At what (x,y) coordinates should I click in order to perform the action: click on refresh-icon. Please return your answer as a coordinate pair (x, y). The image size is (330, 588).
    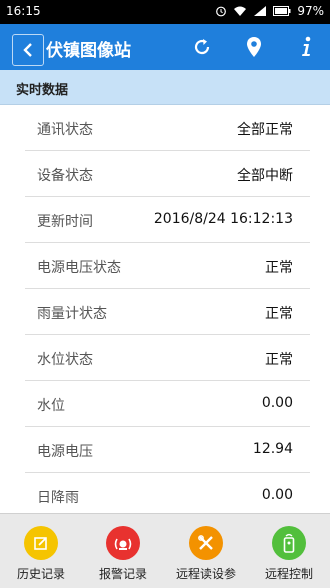
    Looking at the image, I should click on (202, 47).